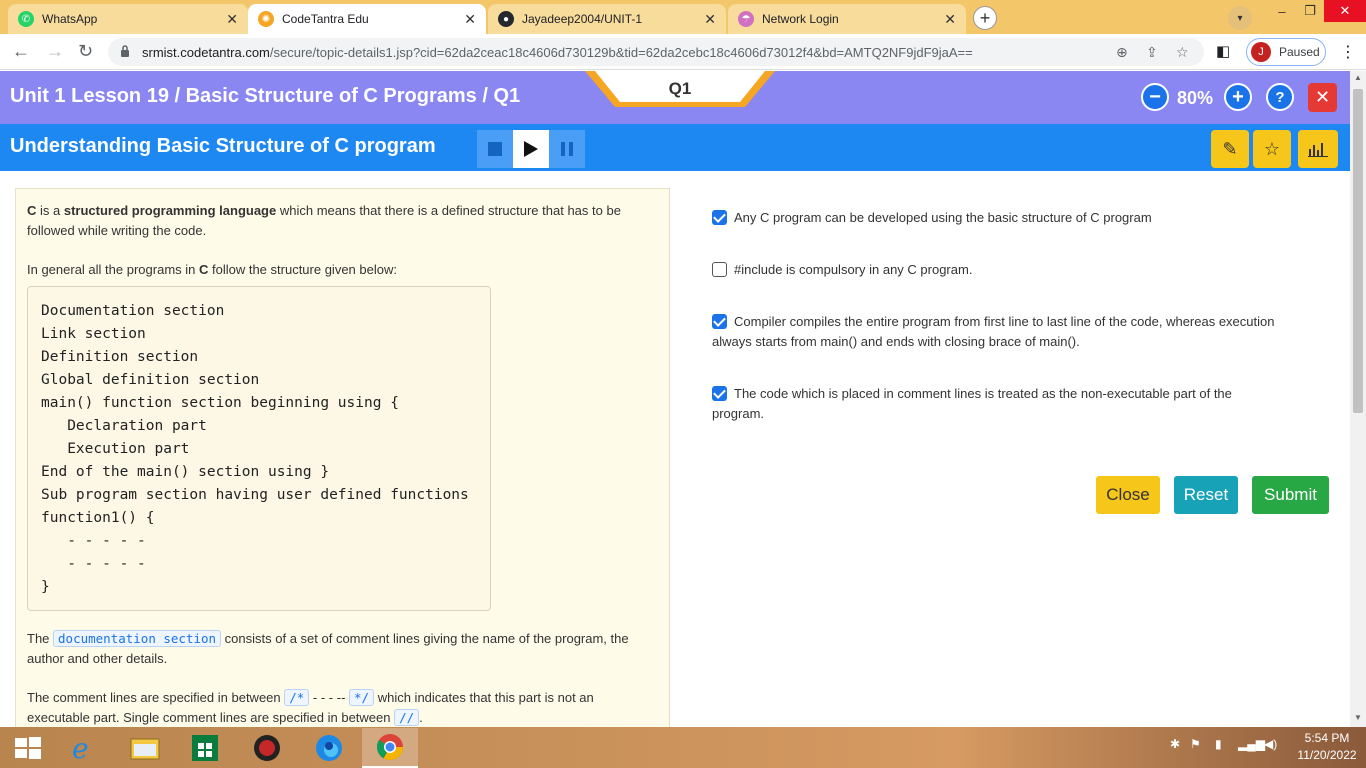 The height and width of the screenshot is (768, 1366). I want to click on chrome-icon, so click(390, 748).